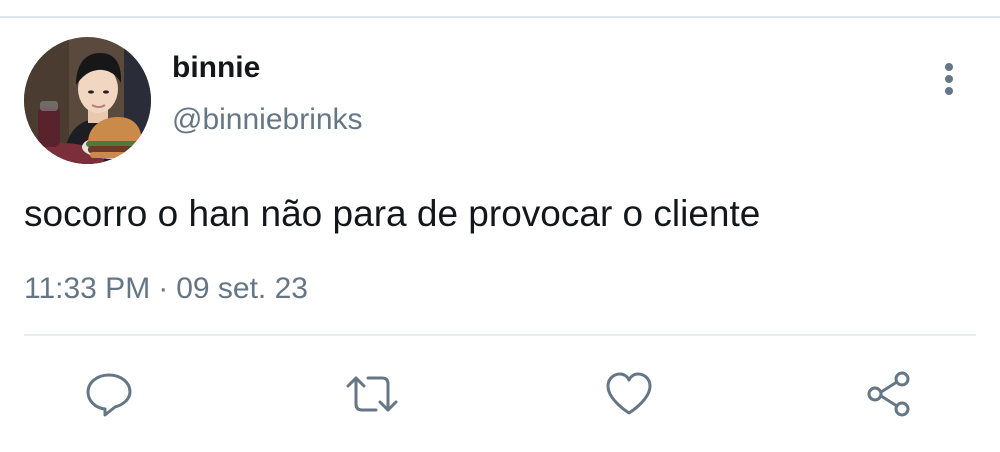  I want to click on reply-icon, so click(109, 395).